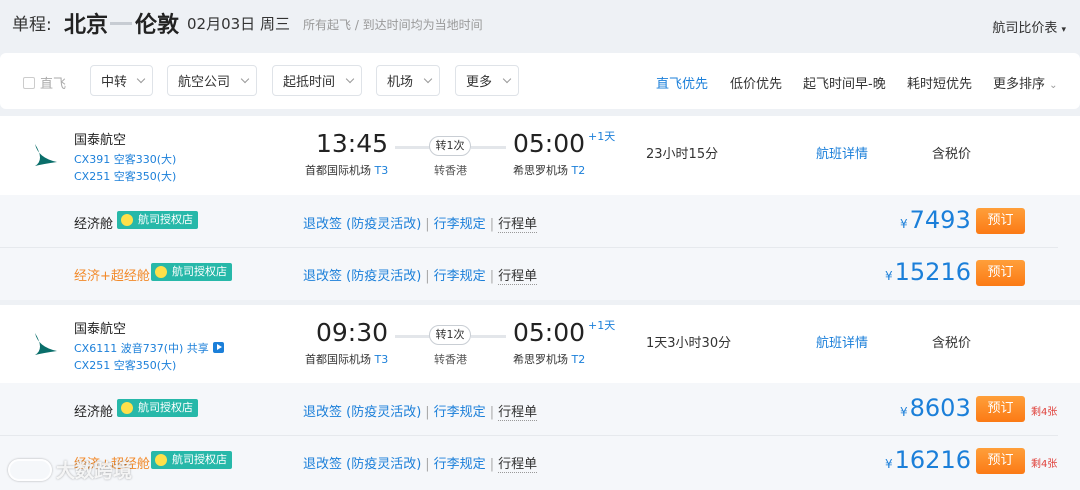  What do you see at coordinates (844, 82) in the screenshot?
I see `sort-departure-time: 起飞时间早-晚` at bounding box center [844, 82].